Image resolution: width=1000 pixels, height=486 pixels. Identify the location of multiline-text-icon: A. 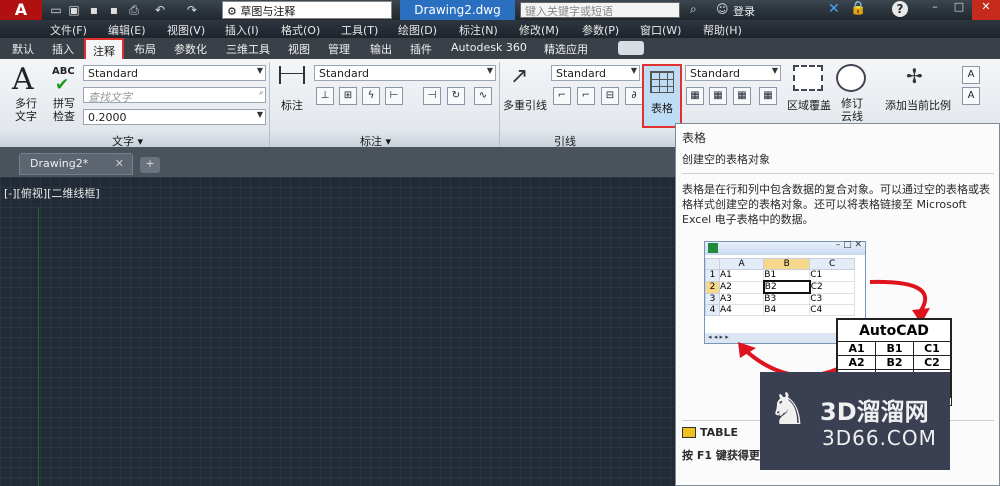
(23, 79).